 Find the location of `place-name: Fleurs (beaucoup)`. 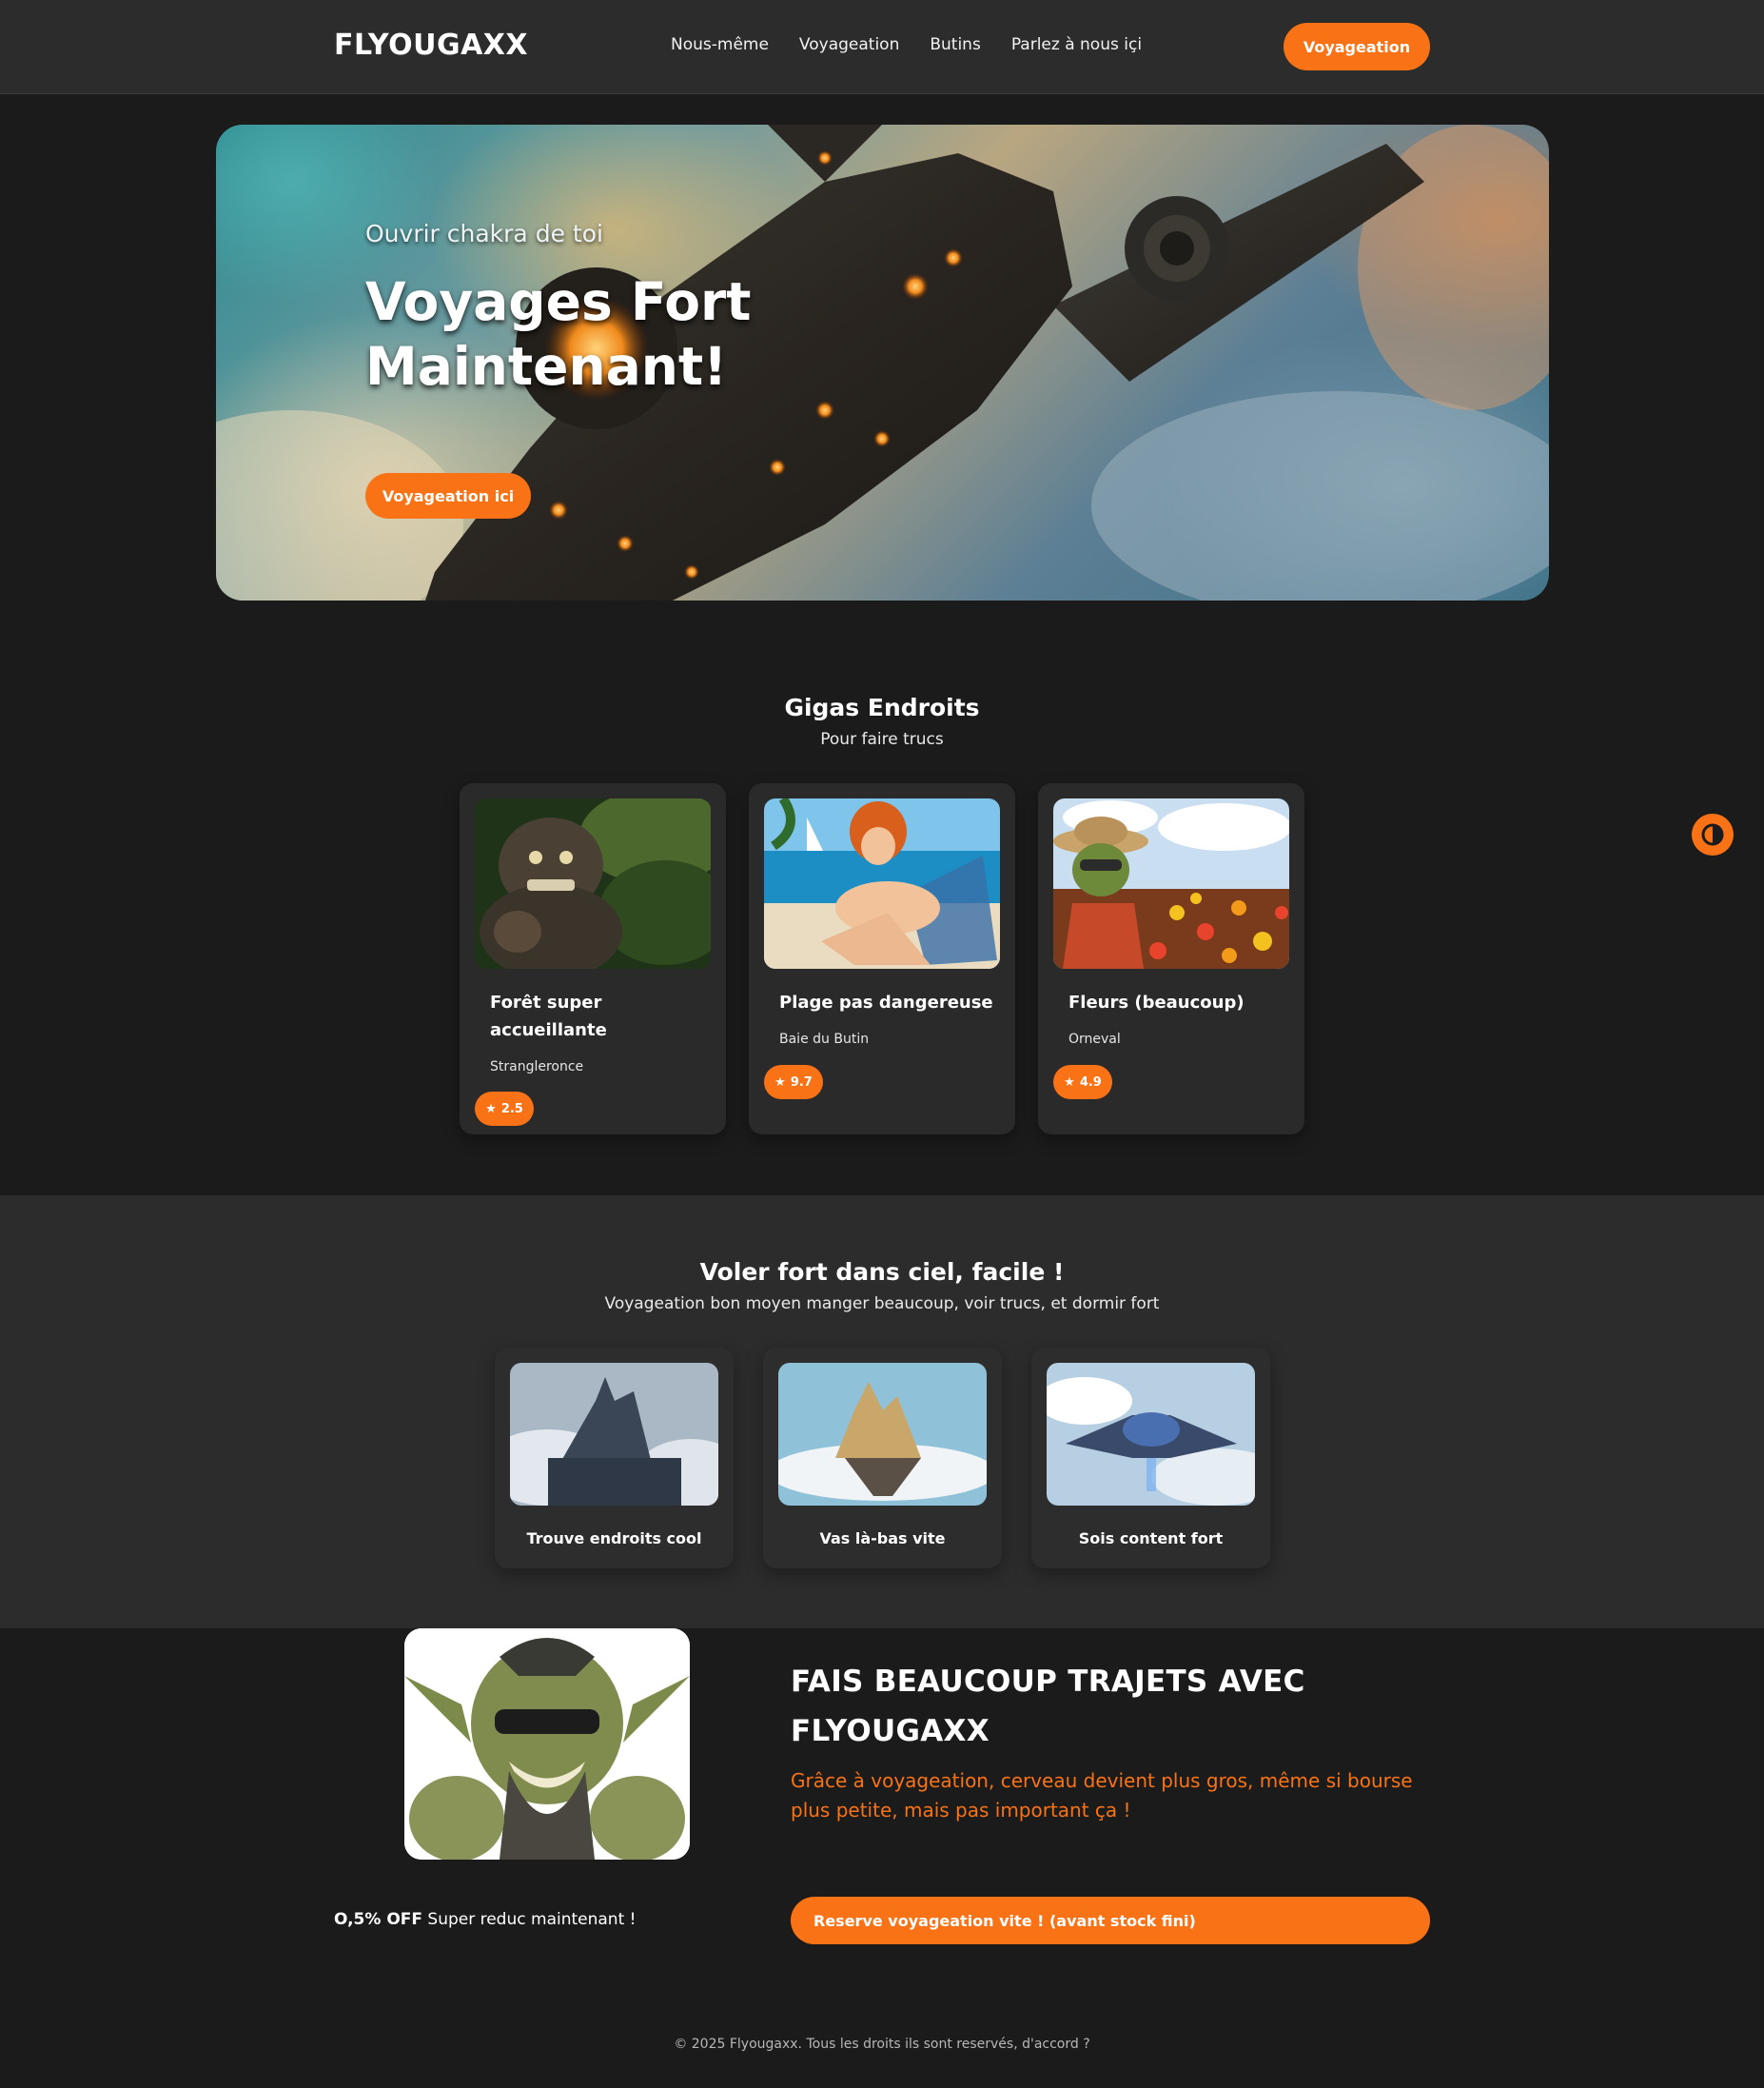

place-name: Fleurs (beaucoup) is located at coordinates (1156, 1003).